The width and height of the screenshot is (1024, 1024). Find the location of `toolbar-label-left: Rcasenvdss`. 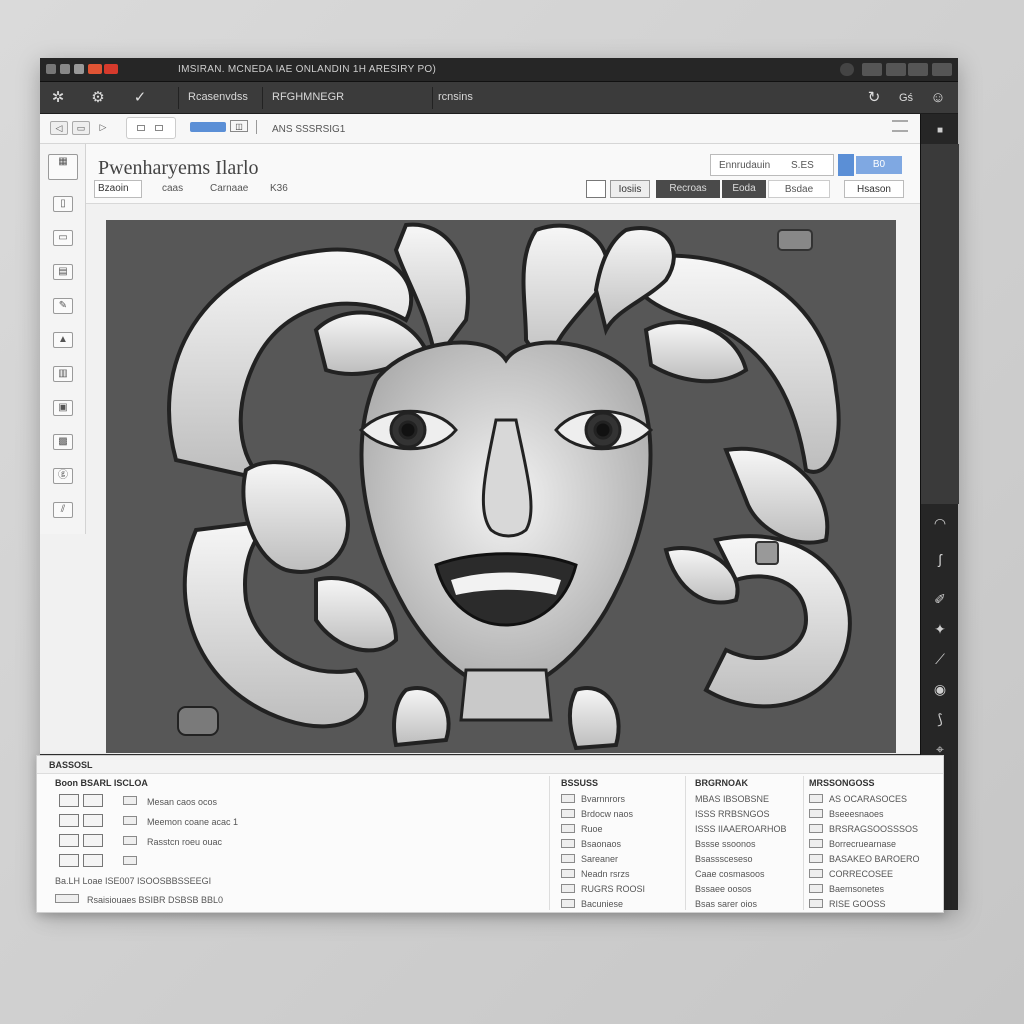

toolbar-label-left: Rcasenvdss is located at coordinates (218, 97).